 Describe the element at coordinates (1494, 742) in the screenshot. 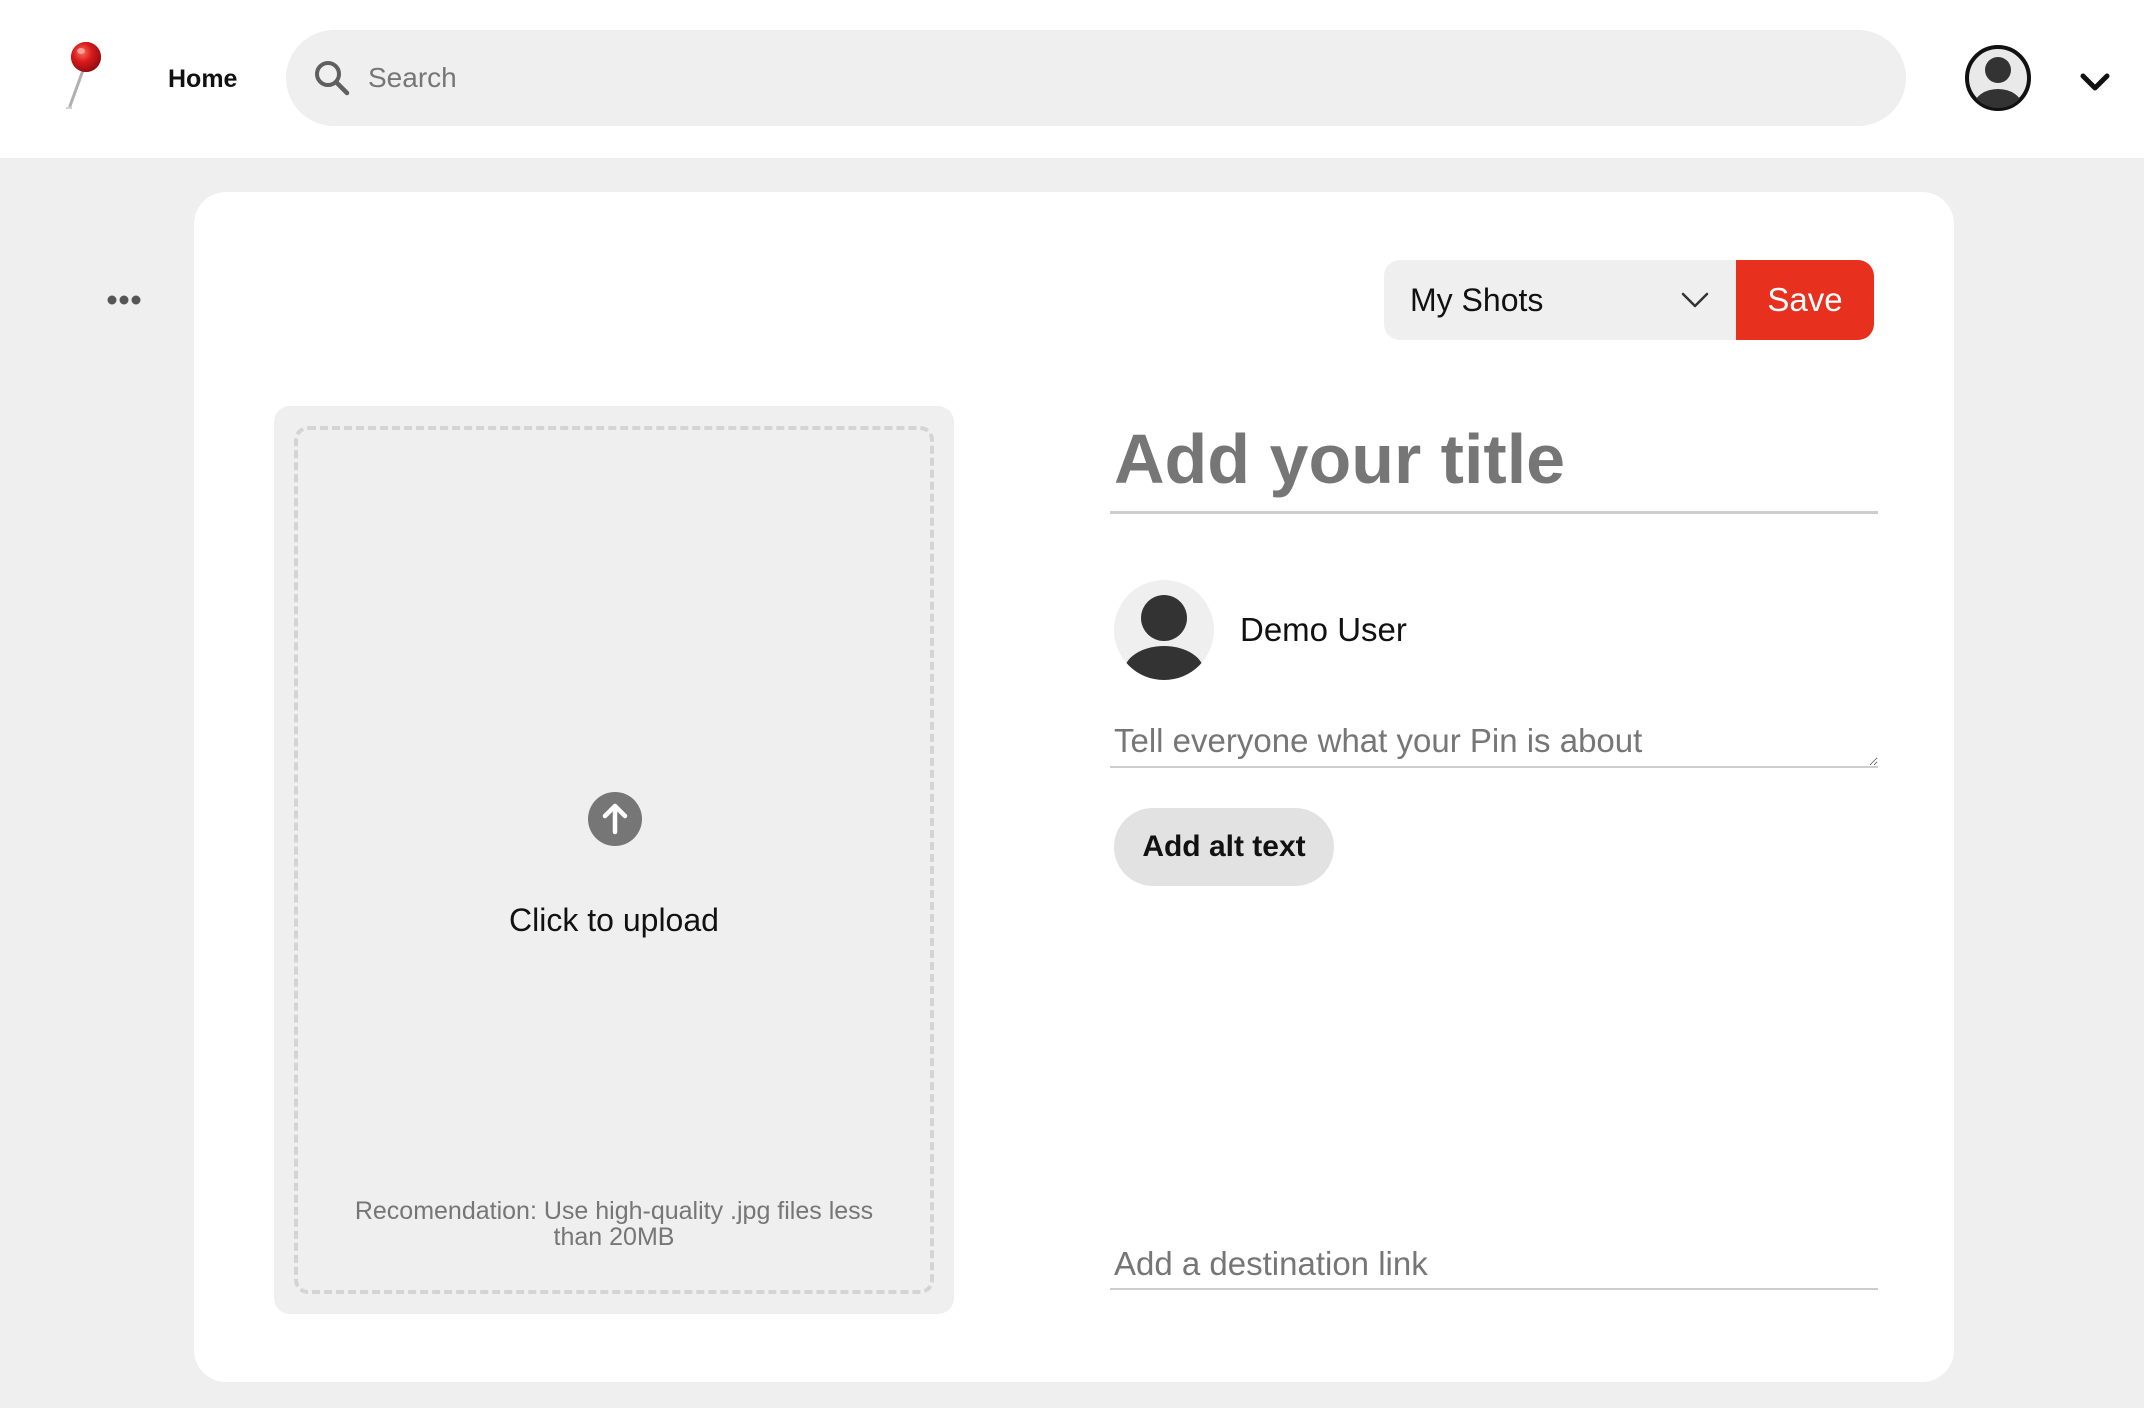

I see `pin-description-textarea` at that location.